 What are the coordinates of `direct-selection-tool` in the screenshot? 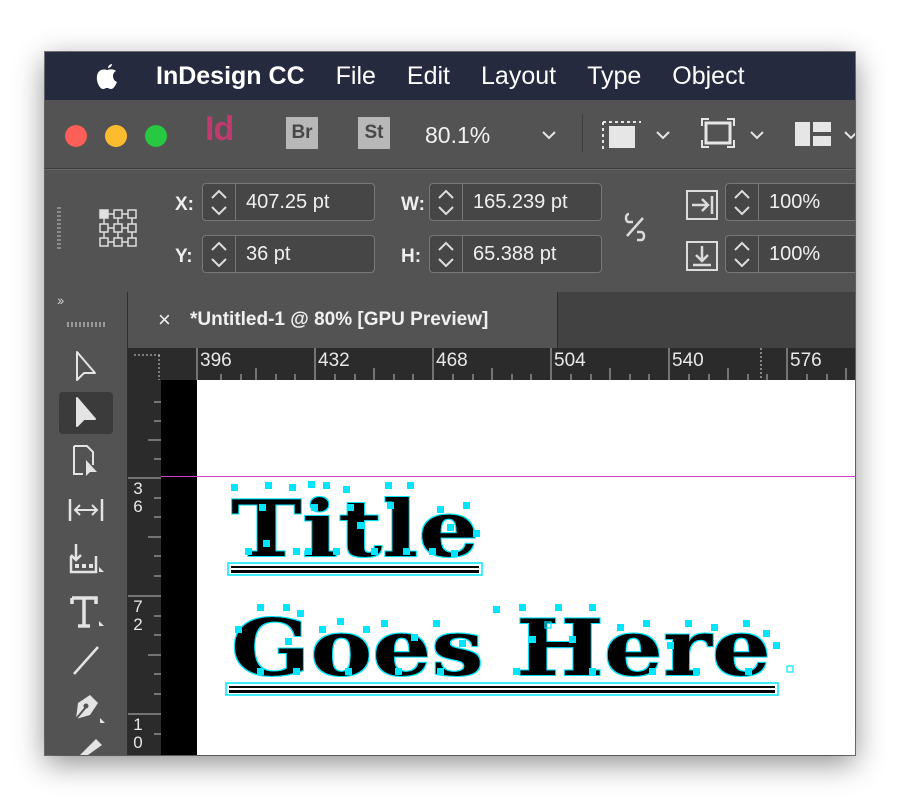 It's located at (86, 413).